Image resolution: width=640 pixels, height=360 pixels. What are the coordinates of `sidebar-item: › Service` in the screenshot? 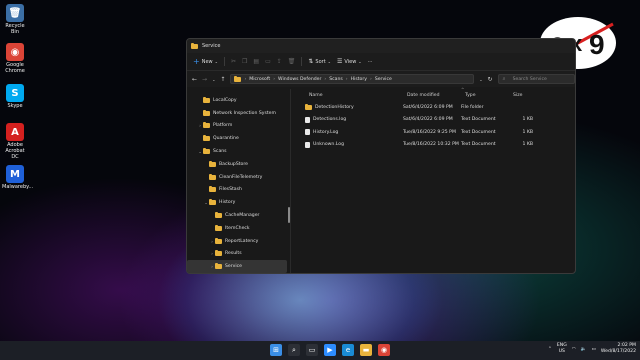 It's located at (237, 266).